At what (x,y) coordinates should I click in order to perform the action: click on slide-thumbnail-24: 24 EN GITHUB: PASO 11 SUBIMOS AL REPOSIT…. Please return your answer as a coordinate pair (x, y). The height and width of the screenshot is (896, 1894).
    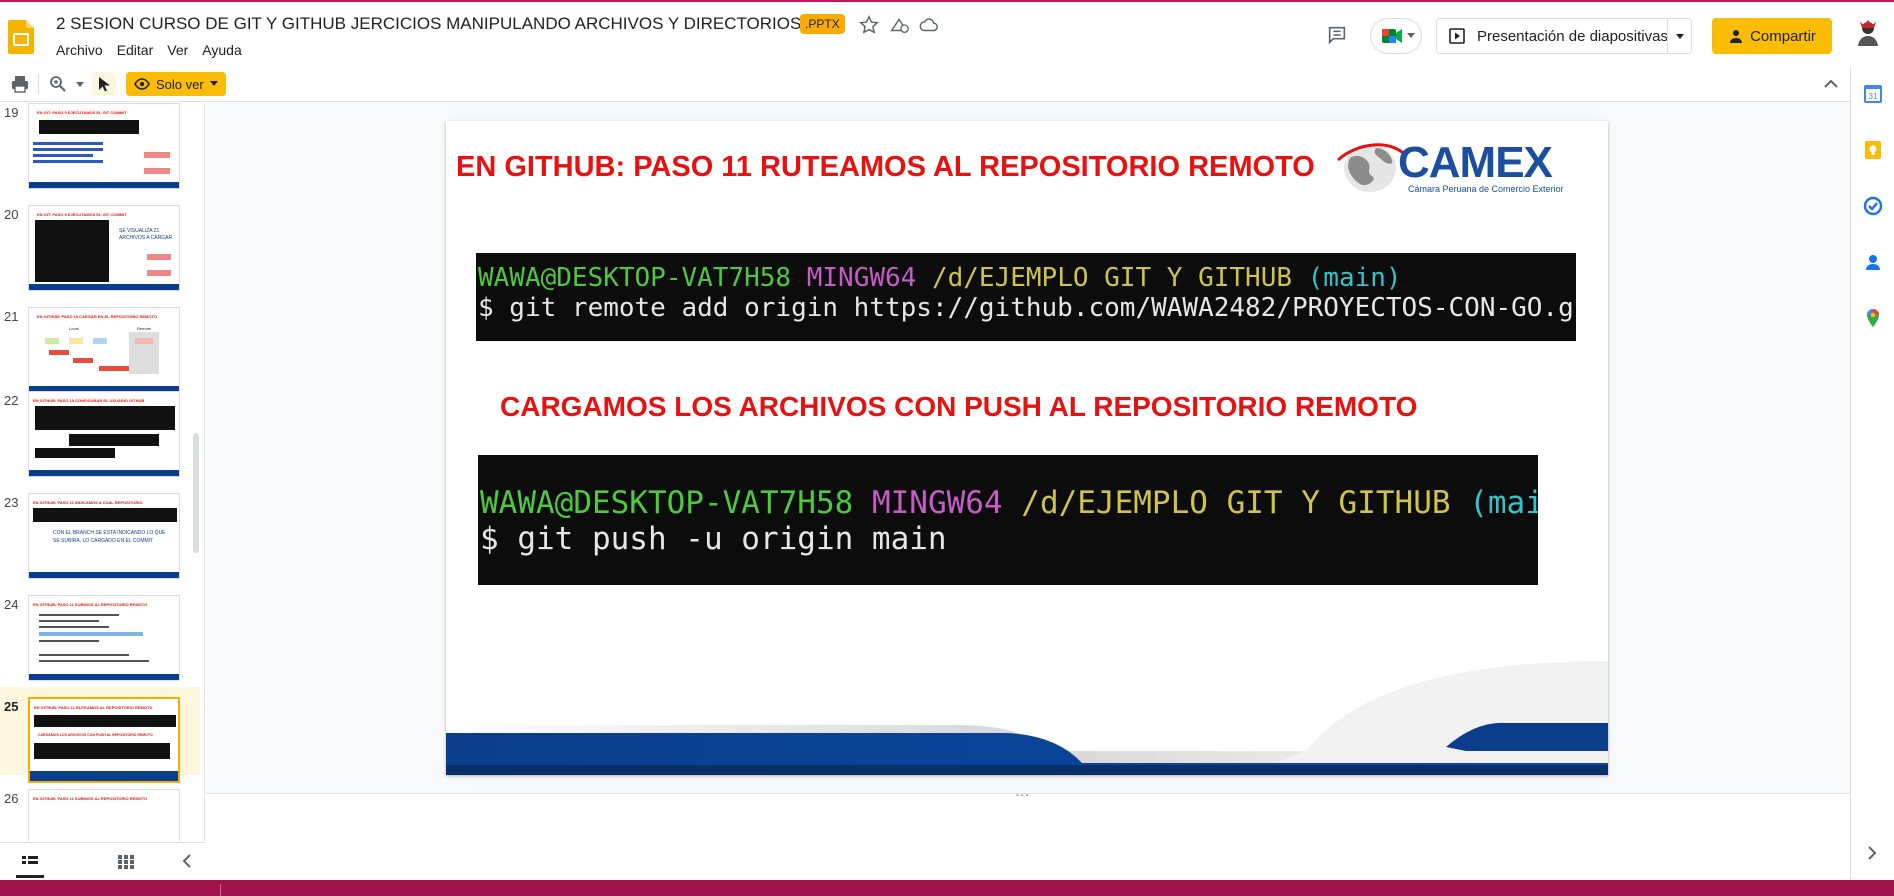
    Looking at the image, I should click on (100, 633).